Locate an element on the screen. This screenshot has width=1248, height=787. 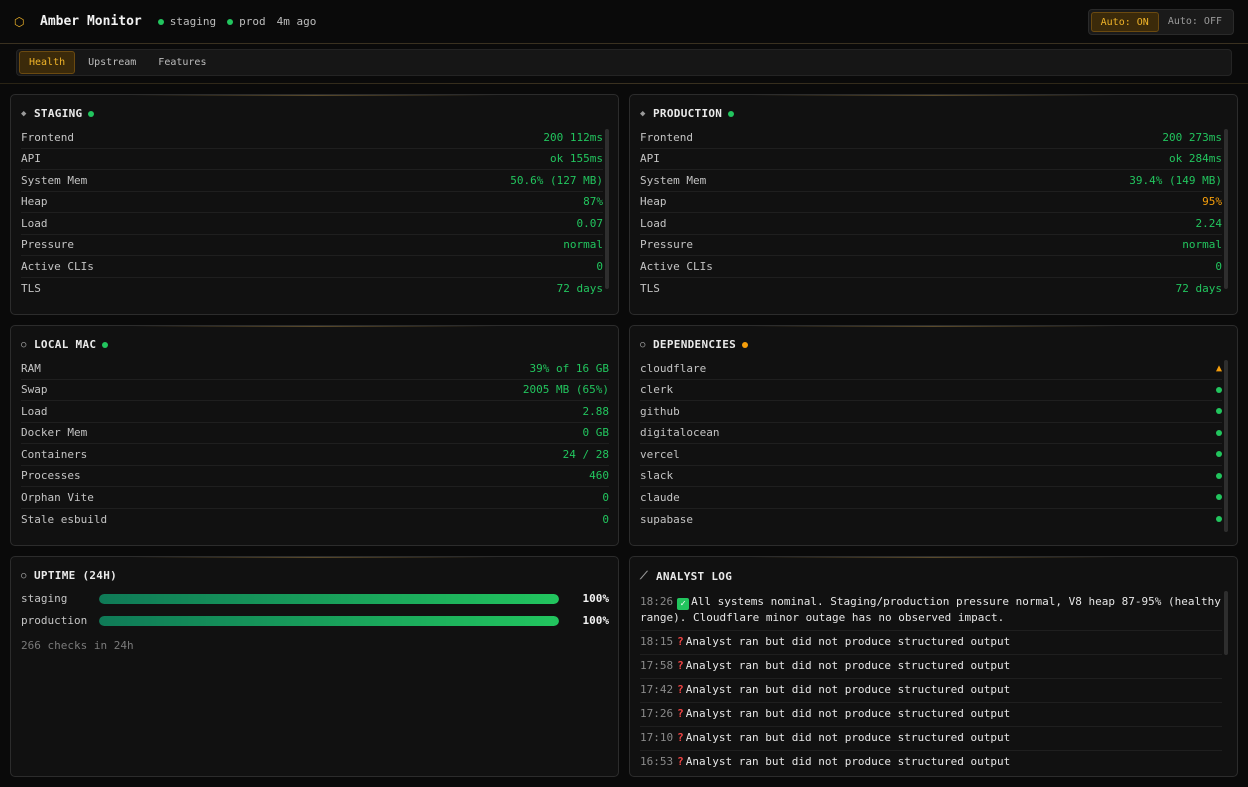
metric-value: 72 days is located at coordinates (1198, 288).